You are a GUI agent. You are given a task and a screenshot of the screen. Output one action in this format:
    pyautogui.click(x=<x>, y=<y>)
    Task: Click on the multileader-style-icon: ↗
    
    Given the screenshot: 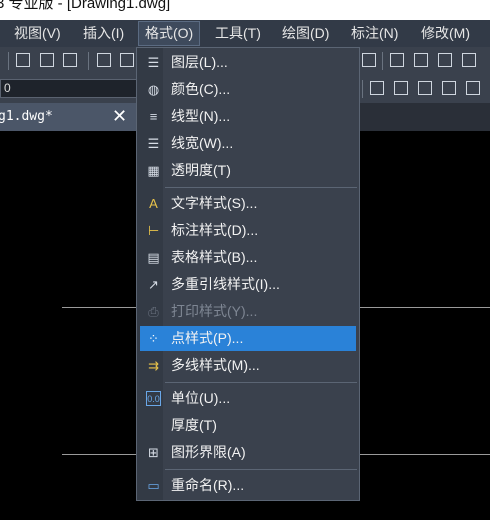 What is the action you would take?
    pyautogui.click(x=153, y=284)
    